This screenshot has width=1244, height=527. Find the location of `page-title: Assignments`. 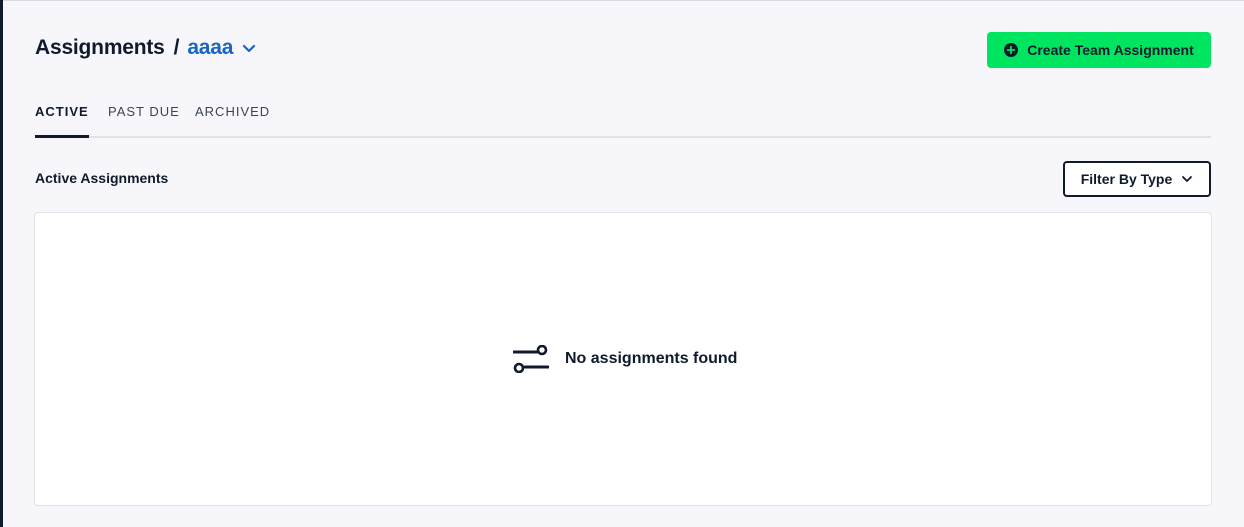

page-title: Assignments is located at coordinates (100, 47).